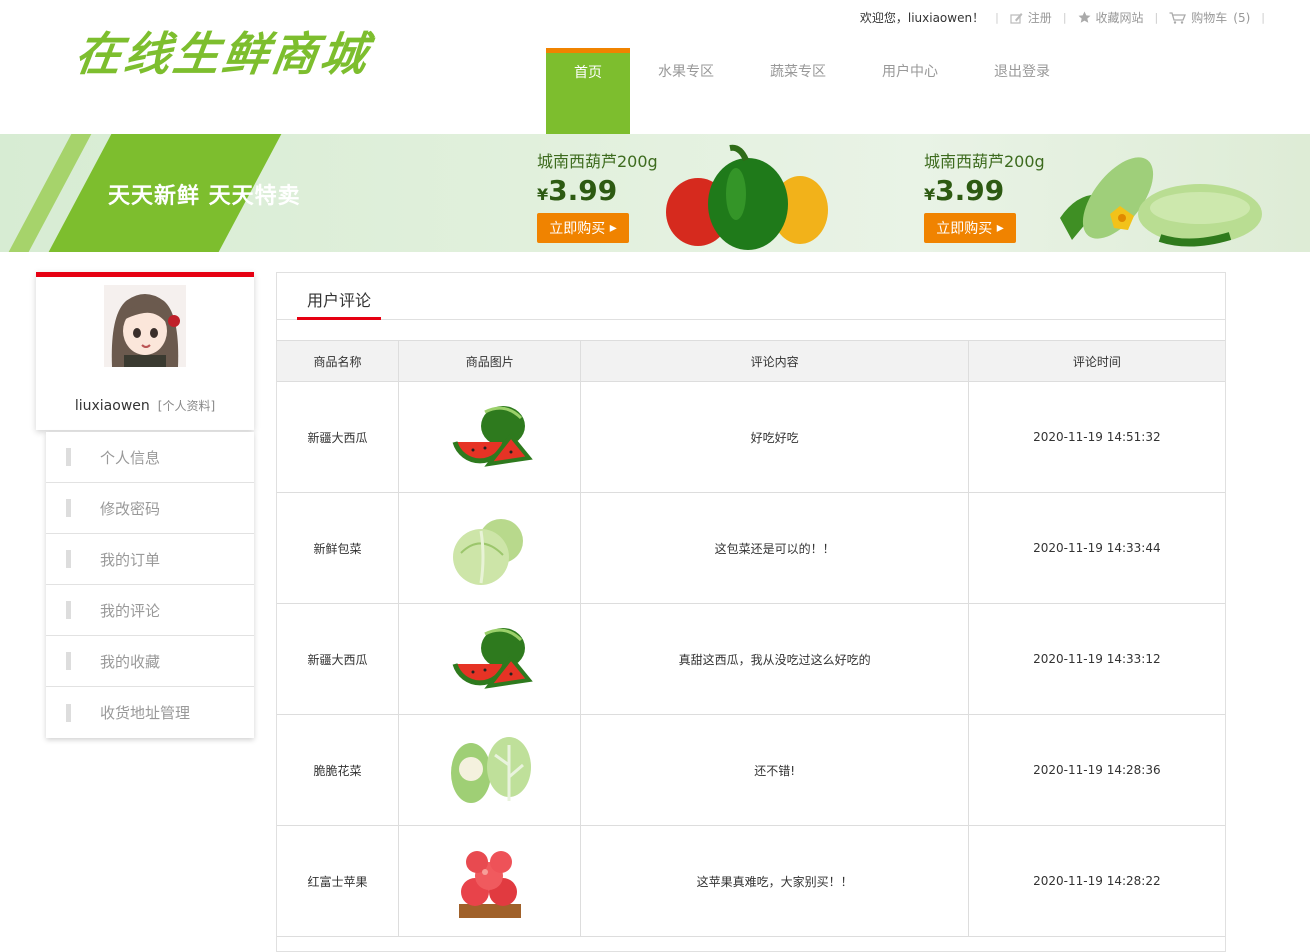  Describe the element at coordinates (222, 51) in the screenshot. I see `site-logo: 在线生鲜商城` at that location.